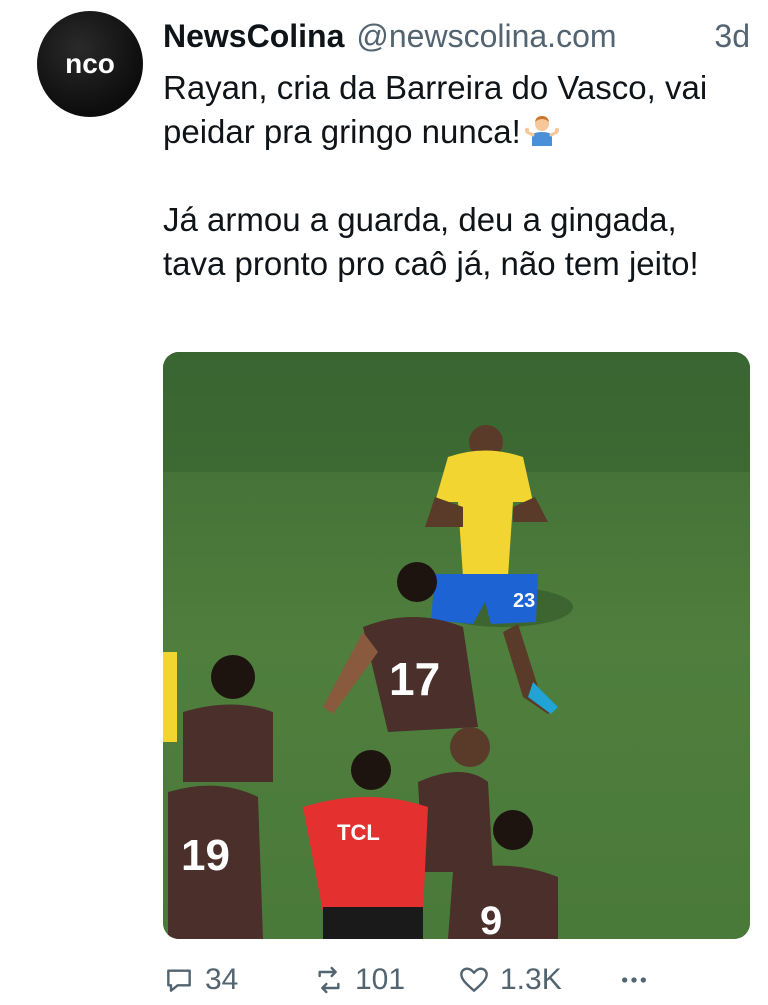 The width and height of the screenshot is (768, 1005). What do you see at coordinates (541, 131) in the screenshot?
I see `person-shrugging-emoji` at bounding box center [541, 131].